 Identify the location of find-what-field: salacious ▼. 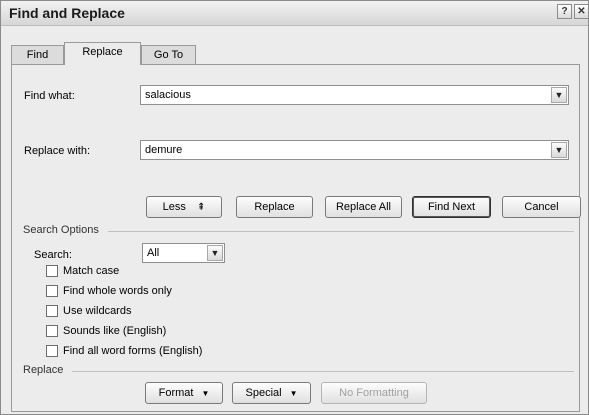
(354, 95).